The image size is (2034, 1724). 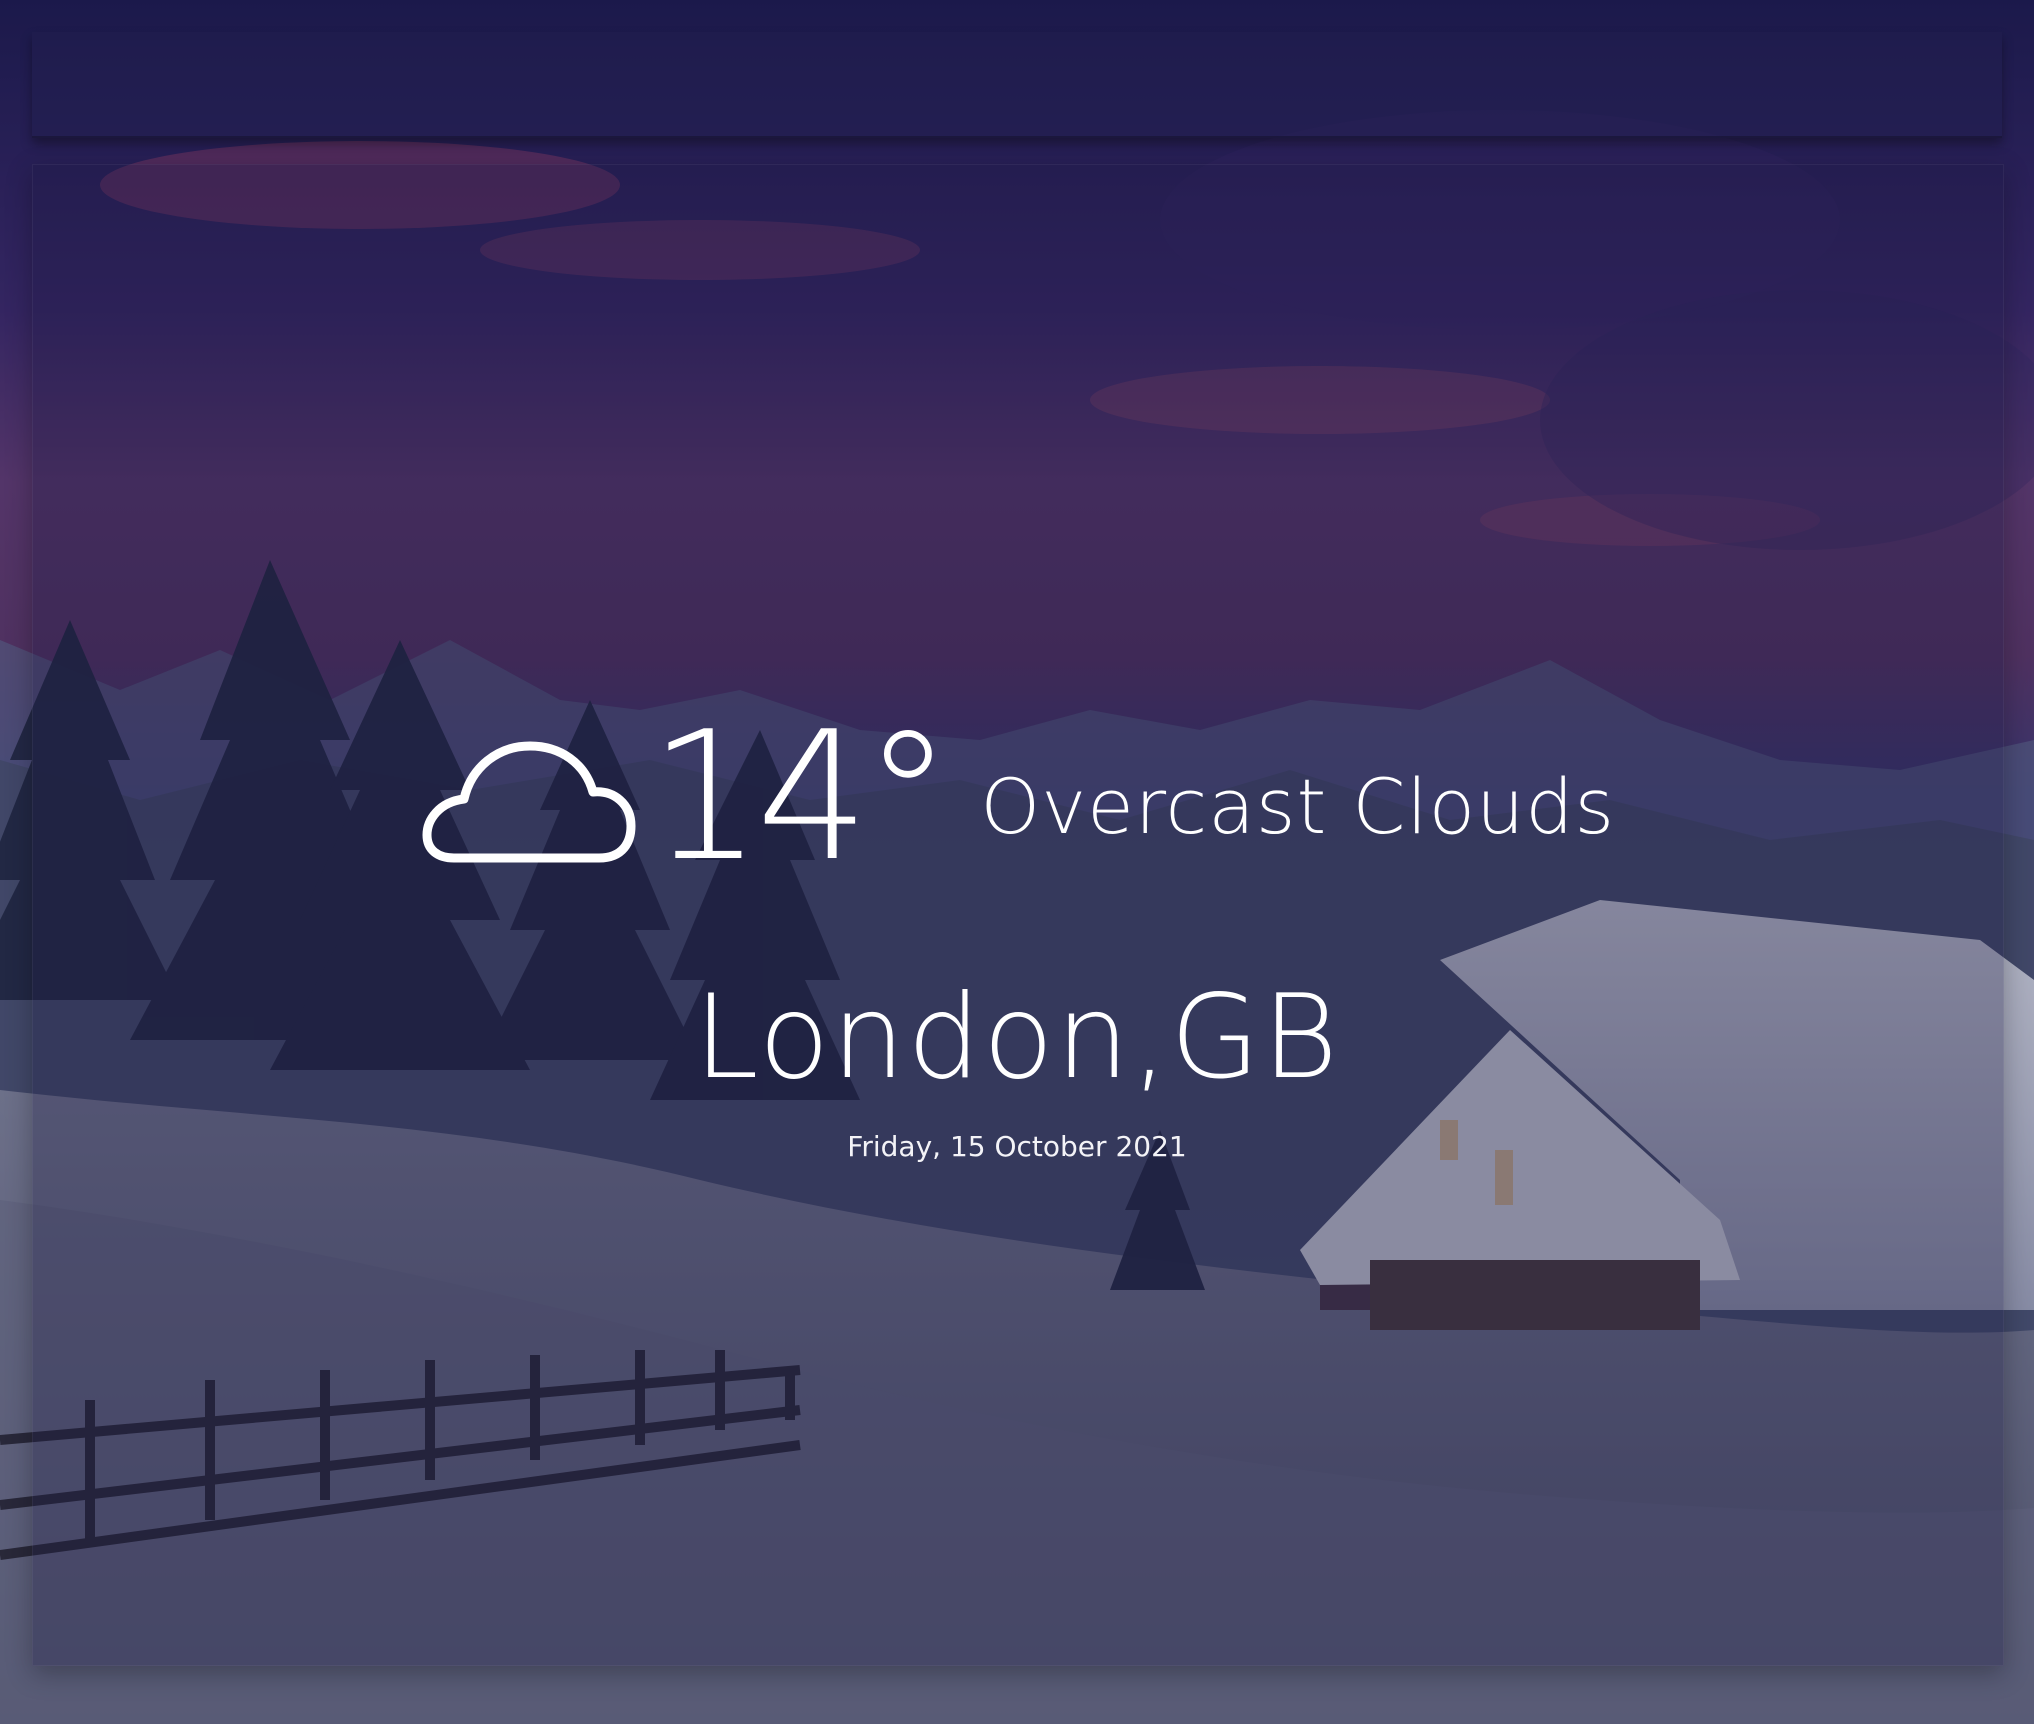 I want to click on top-toolbar, so click(x=1017, y=85).